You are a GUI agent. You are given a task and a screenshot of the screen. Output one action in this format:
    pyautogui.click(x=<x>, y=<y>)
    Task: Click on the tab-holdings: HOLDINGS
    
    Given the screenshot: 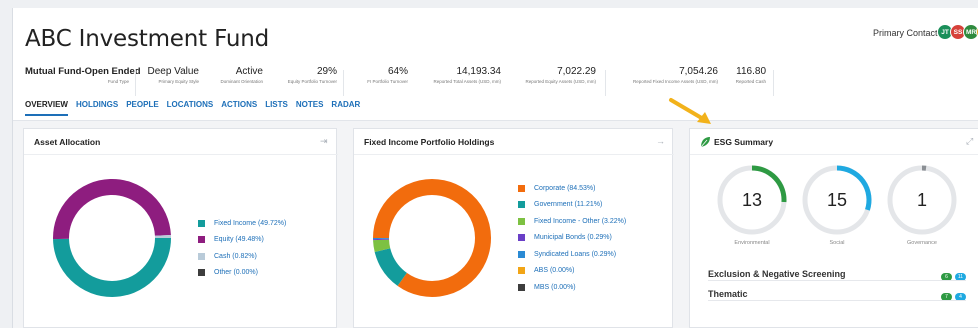 What is the action you would take?
    pyautogui.click(x=97, y=108)
    